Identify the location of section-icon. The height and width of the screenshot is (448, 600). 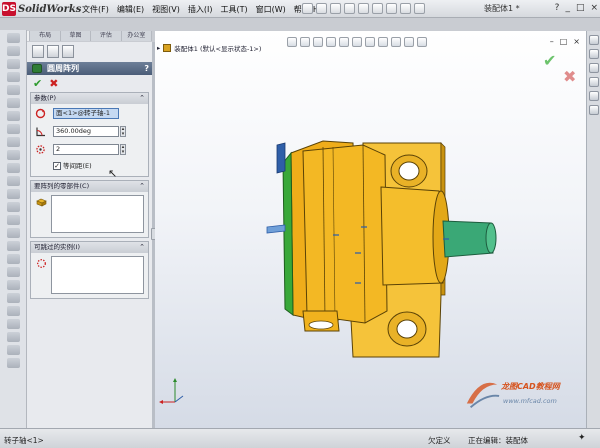
(13, 272).